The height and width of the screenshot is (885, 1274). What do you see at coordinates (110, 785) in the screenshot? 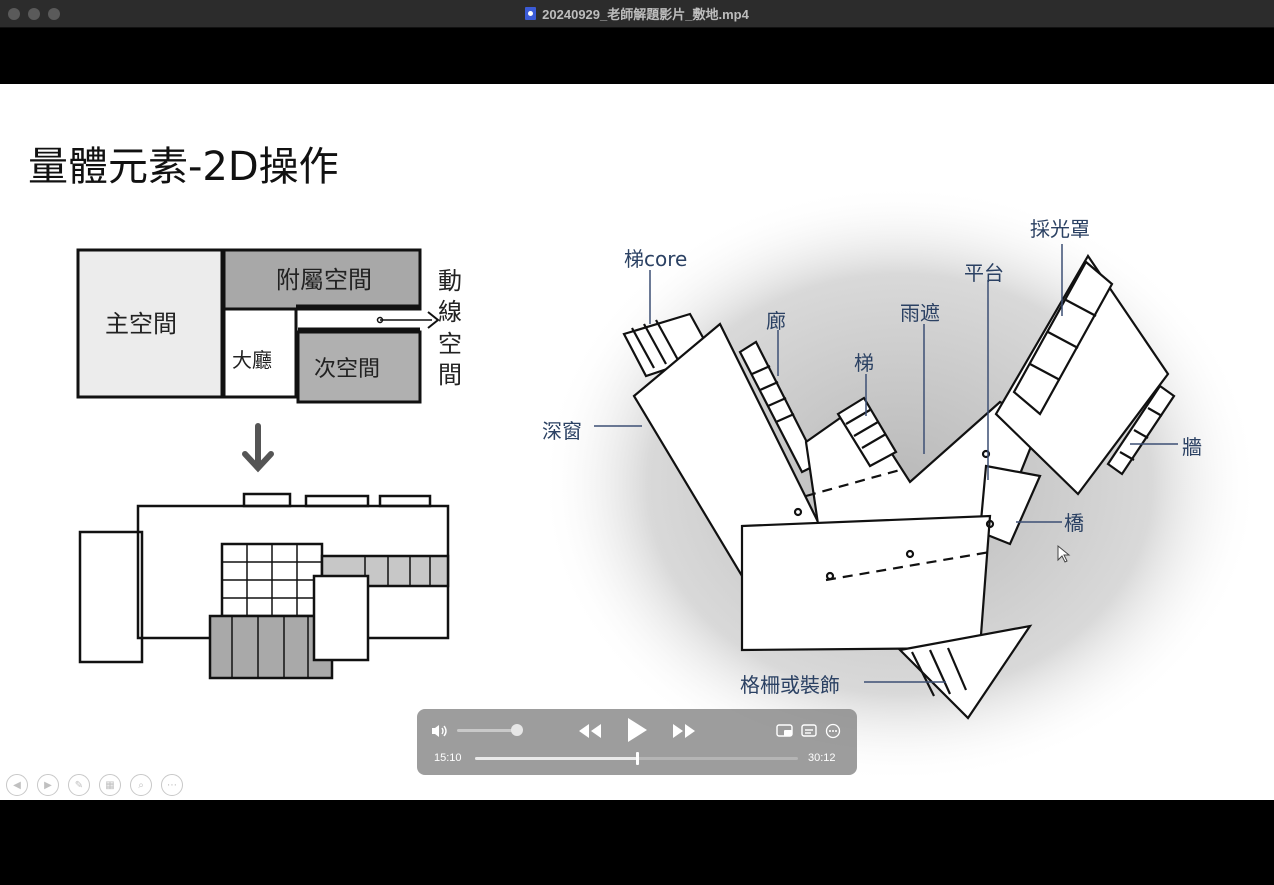
I see `slides-grid-icon: ▦` at bounding box center [110, 785].